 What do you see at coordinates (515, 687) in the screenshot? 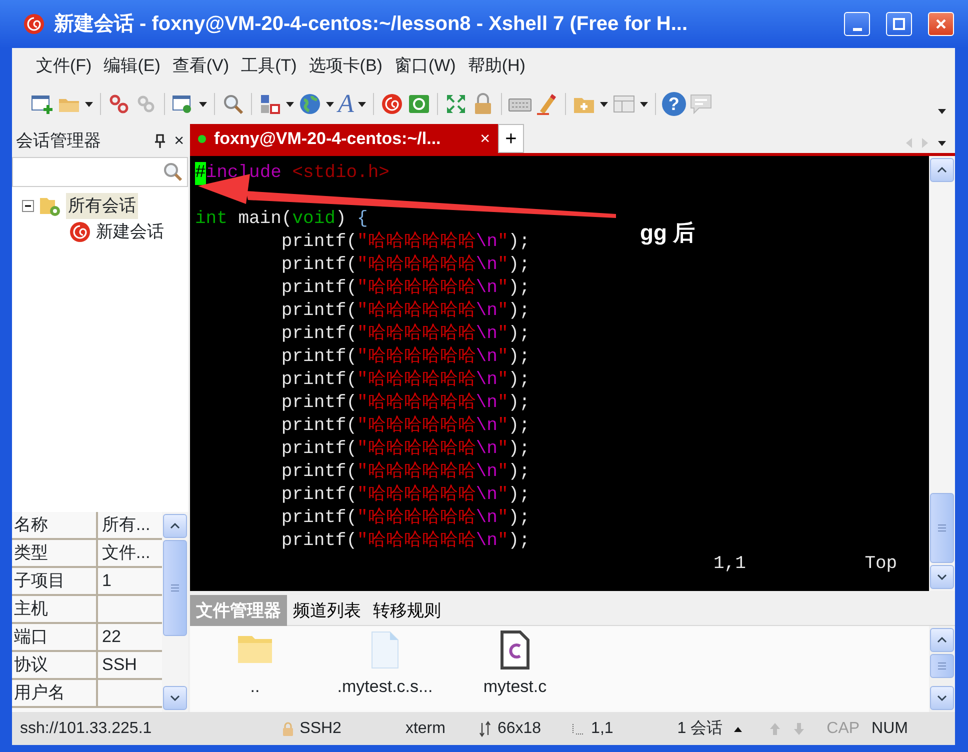
I see `file-name: mytest.c` at bounding box center [515, 687].